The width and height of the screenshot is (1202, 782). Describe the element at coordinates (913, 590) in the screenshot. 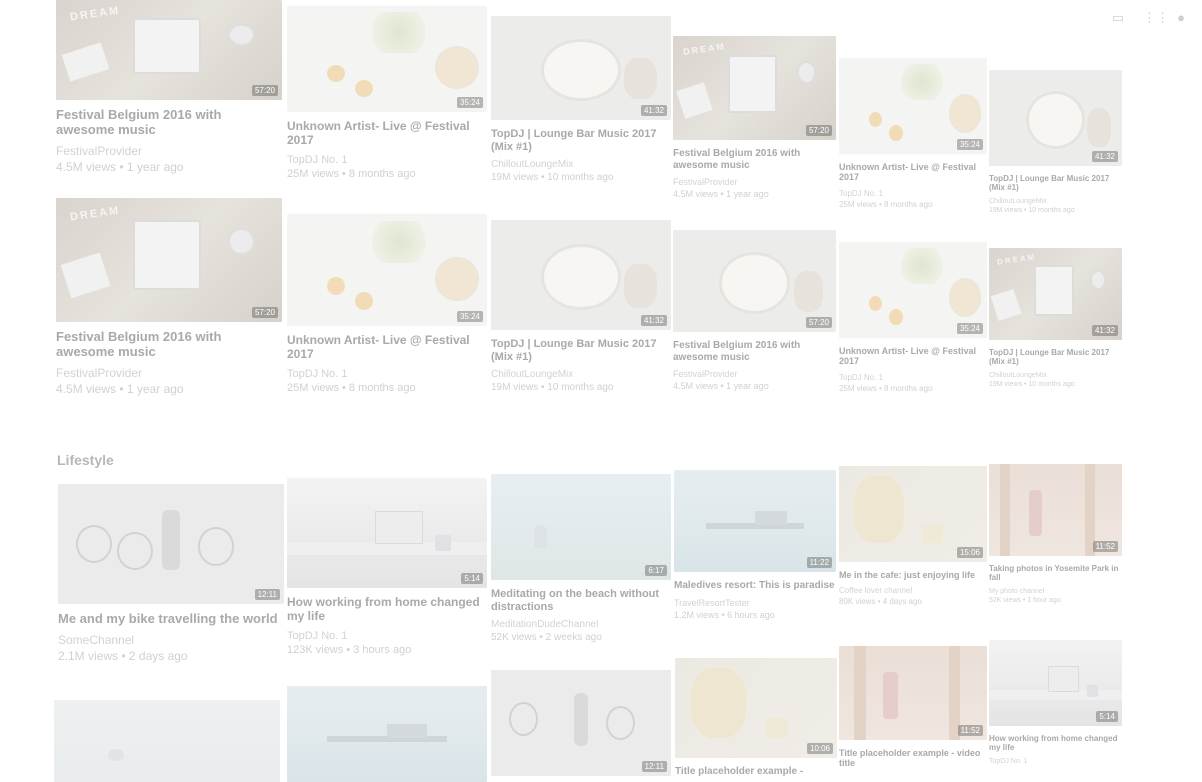

I see `channel-name: Coffee lover channel` at that location.